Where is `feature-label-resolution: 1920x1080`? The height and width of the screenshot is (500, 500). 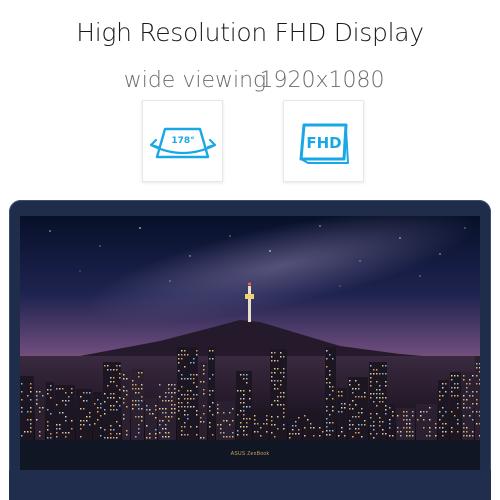
feature-label-resolution: 1920x1080 is located at coordinates (322, 80).